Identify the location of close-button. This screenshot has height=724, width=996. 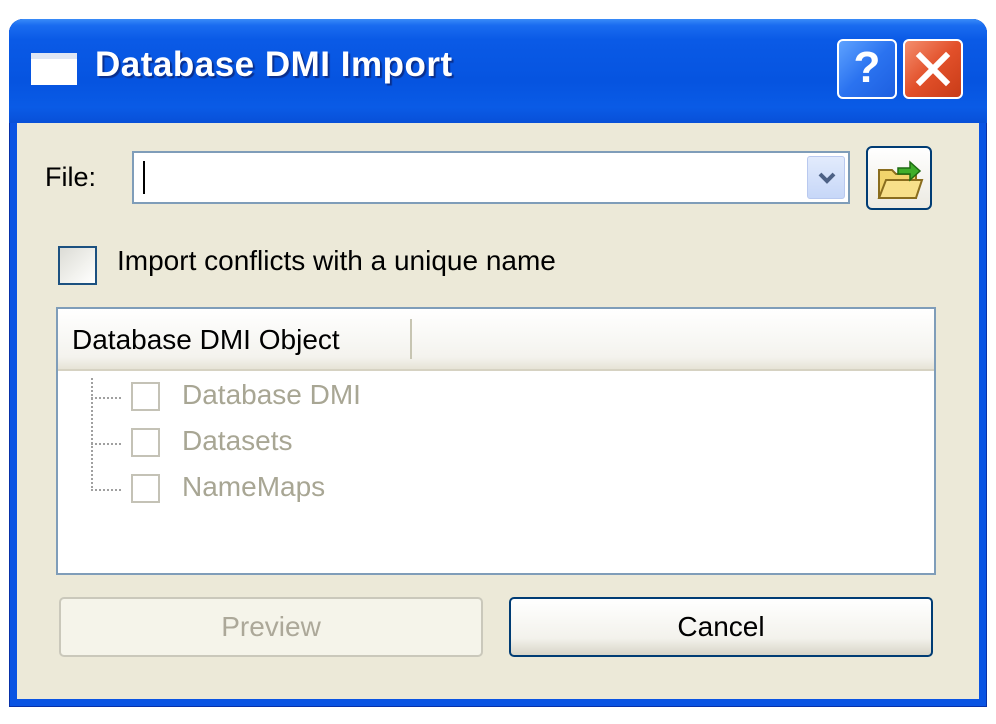
(933, 69).